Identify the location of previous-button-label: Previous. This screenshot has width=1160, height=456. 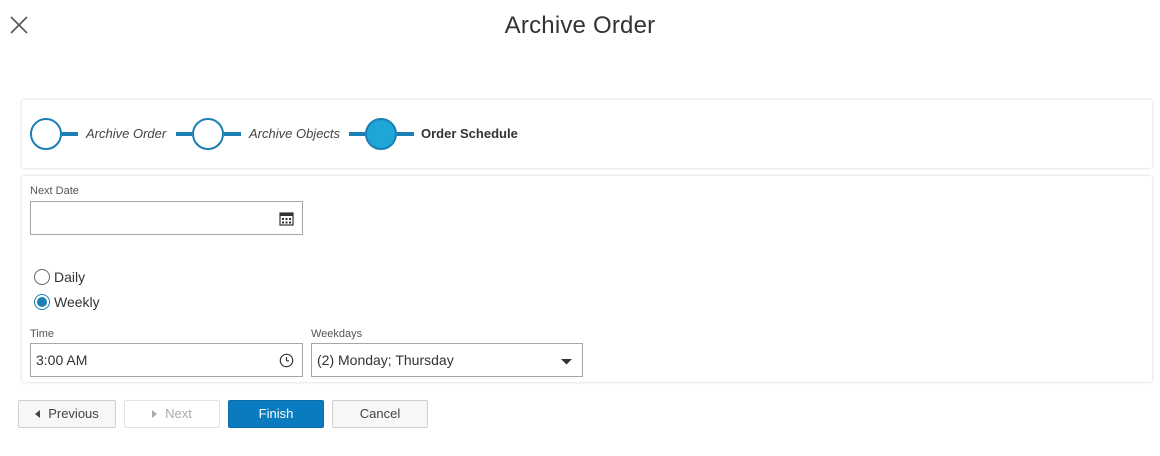
(73, 413).